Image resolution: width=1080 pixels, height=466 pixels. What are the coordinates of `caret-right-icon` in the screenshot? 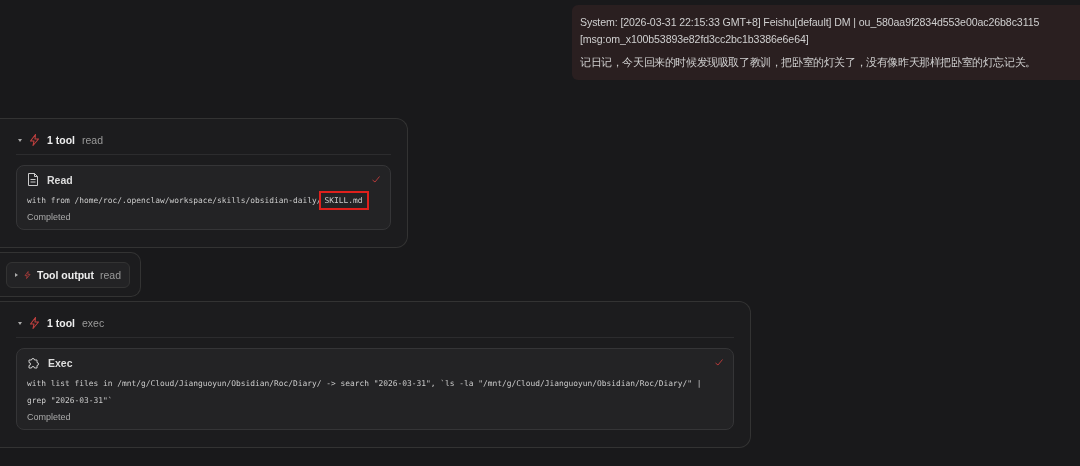 It's located at (16, 275).